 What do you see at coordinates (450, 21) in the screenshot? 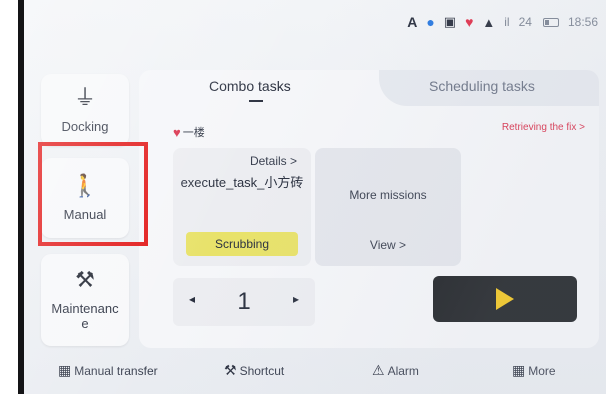
I see `calendar-icon: ▣` at bounding box center [450, 21].